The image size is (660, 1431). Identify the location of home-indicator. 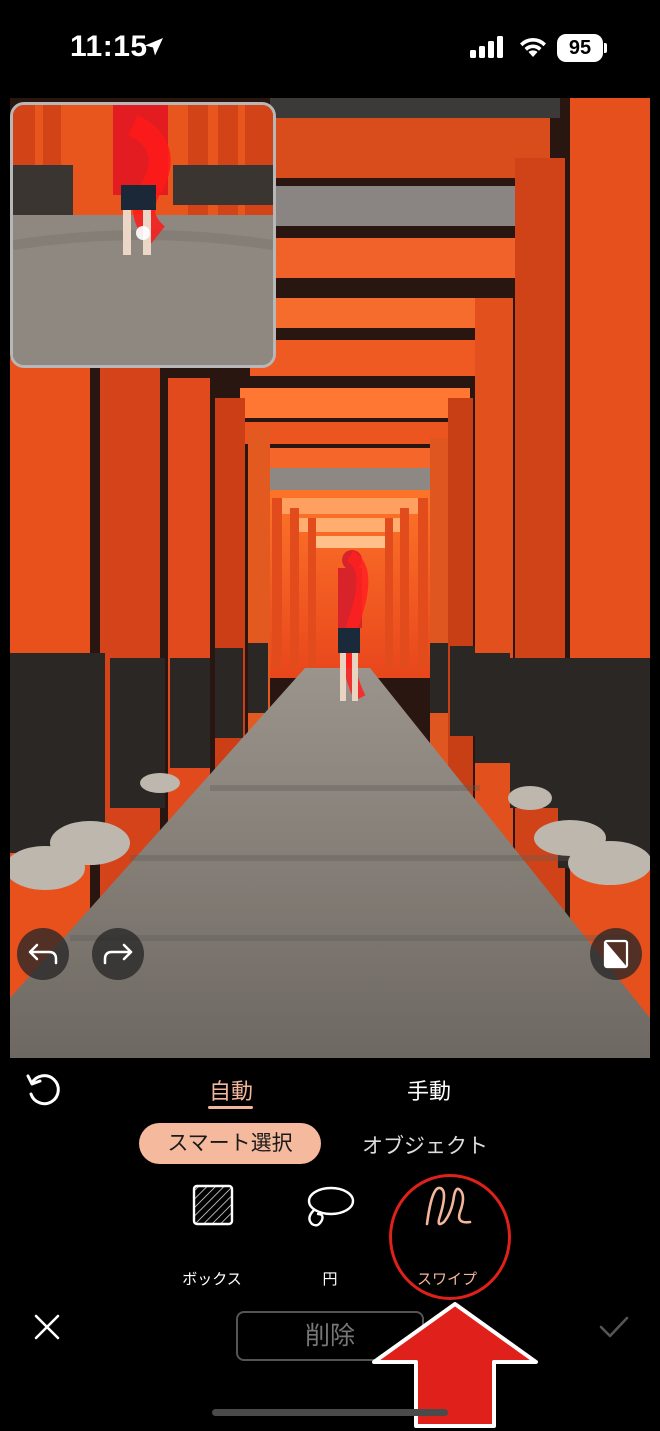
(330, 1412).